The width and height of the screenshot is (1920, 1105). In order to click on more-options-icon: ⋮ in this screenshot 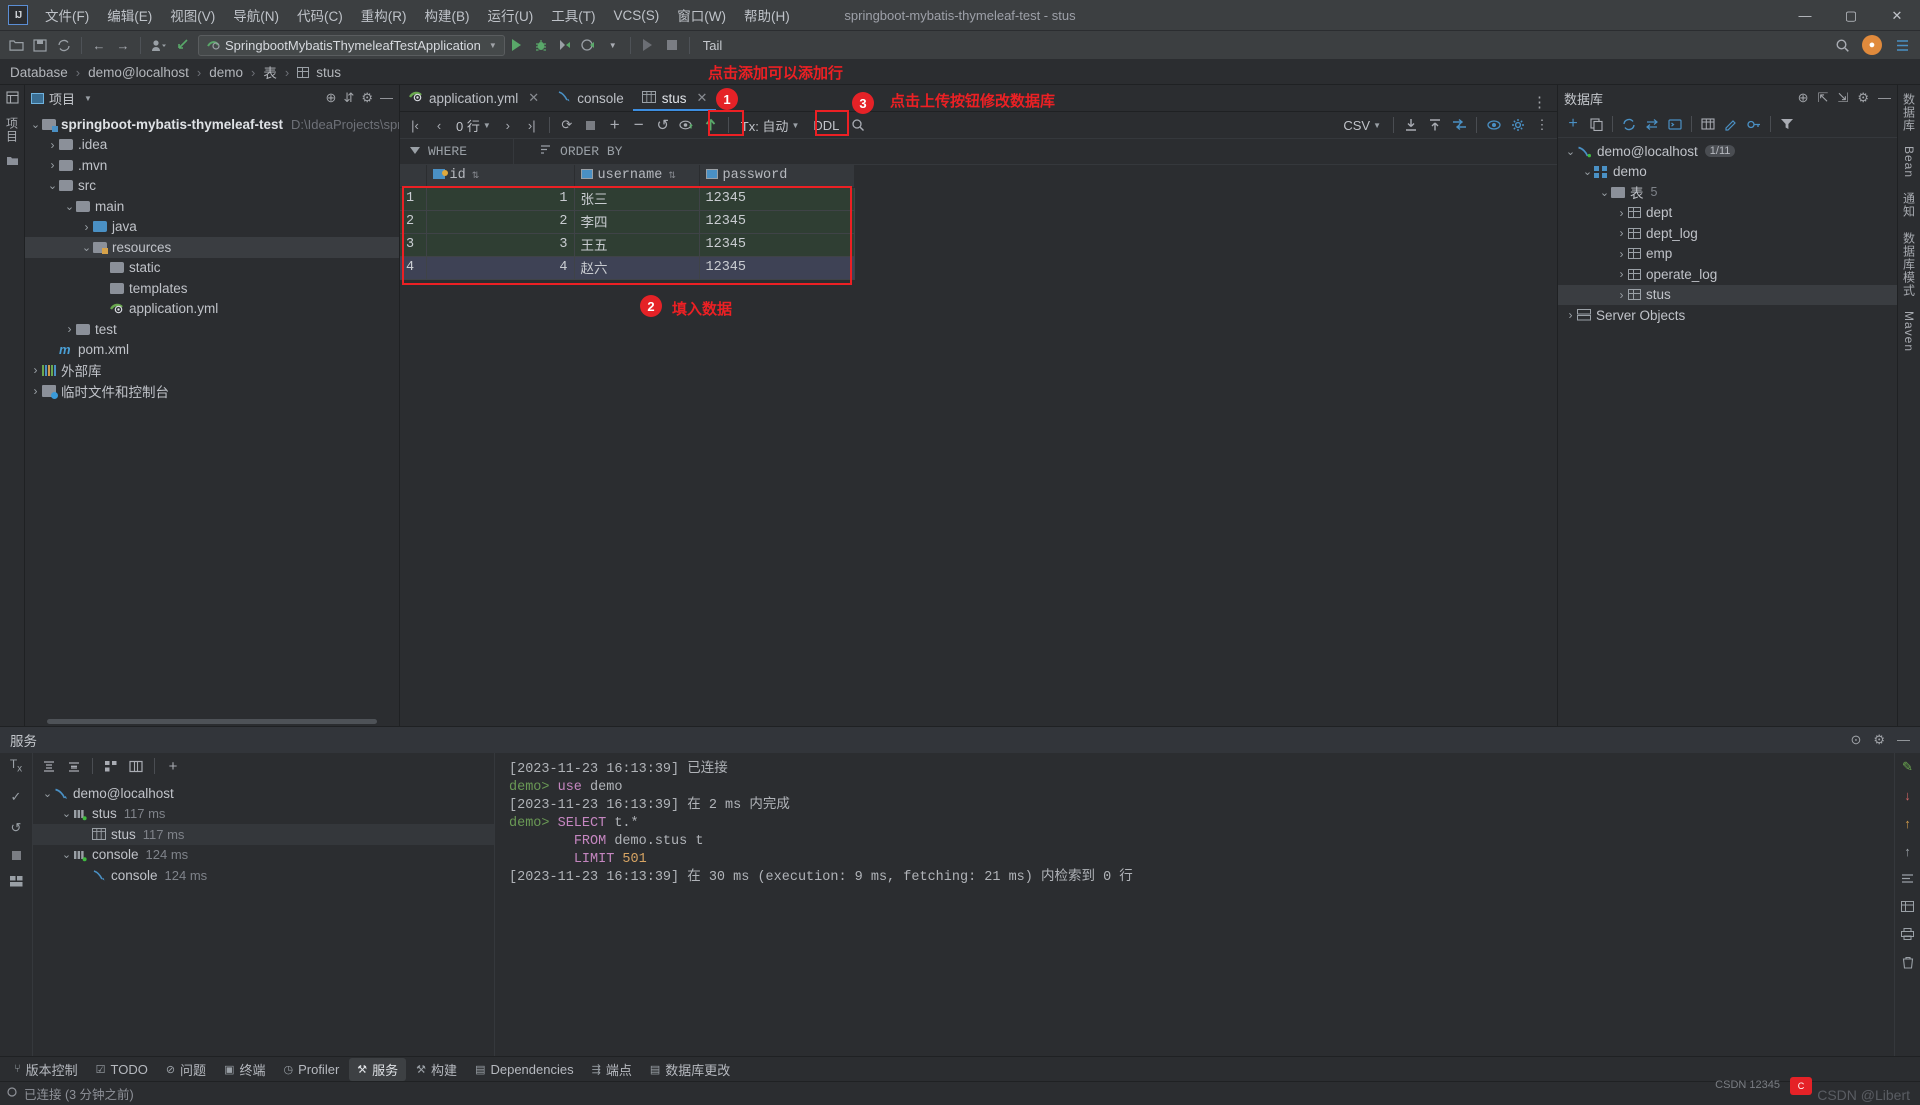, I will do `click(1542, 125)`.